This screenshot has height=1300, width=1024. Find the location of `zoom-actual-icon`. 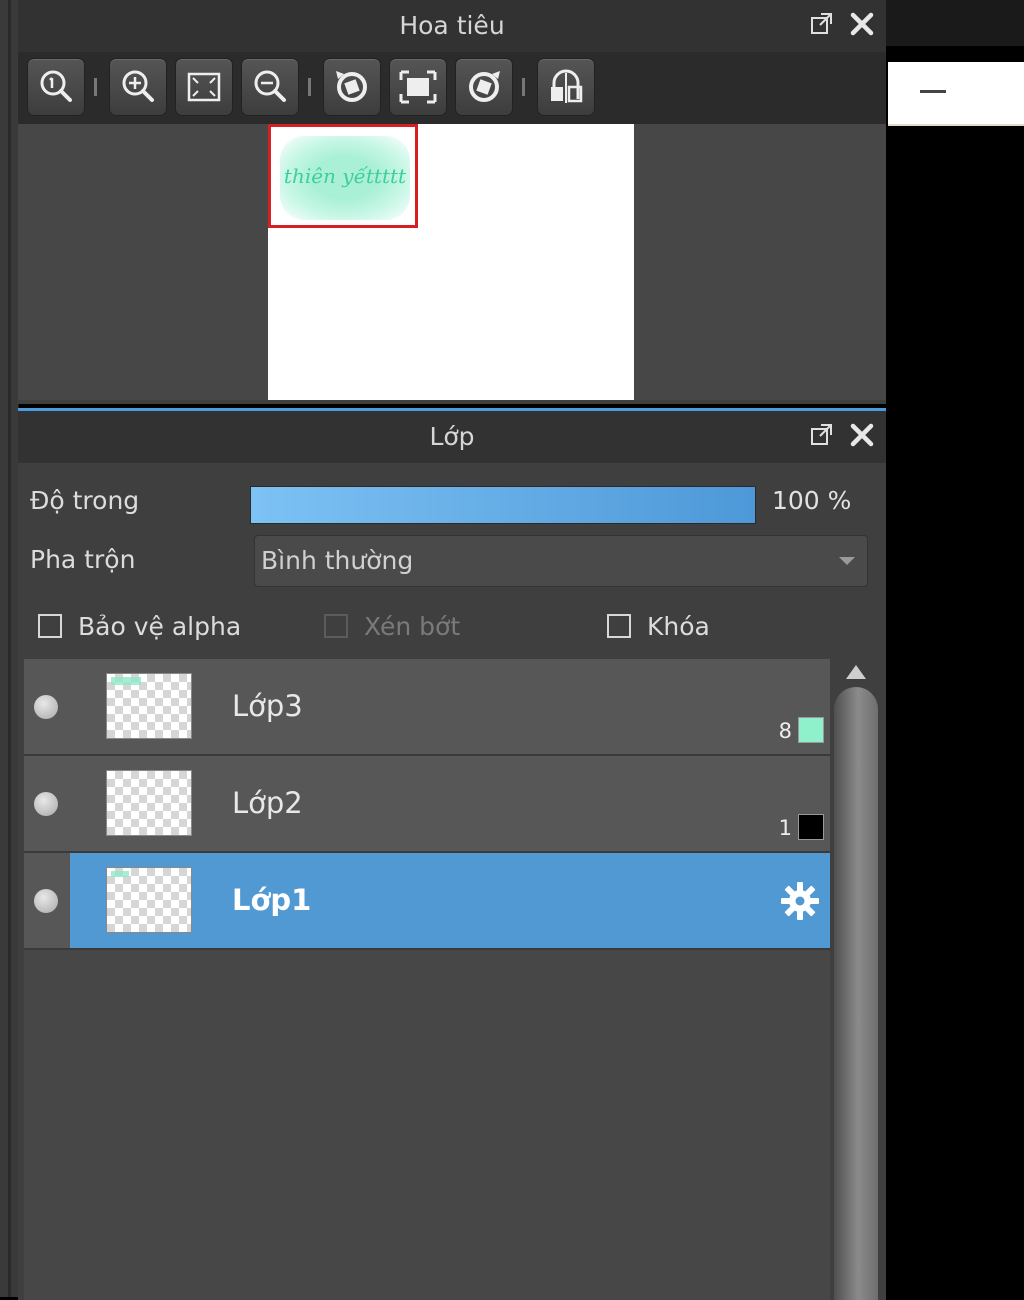

zoom-actual-icon is located at coordinates (56, 86).